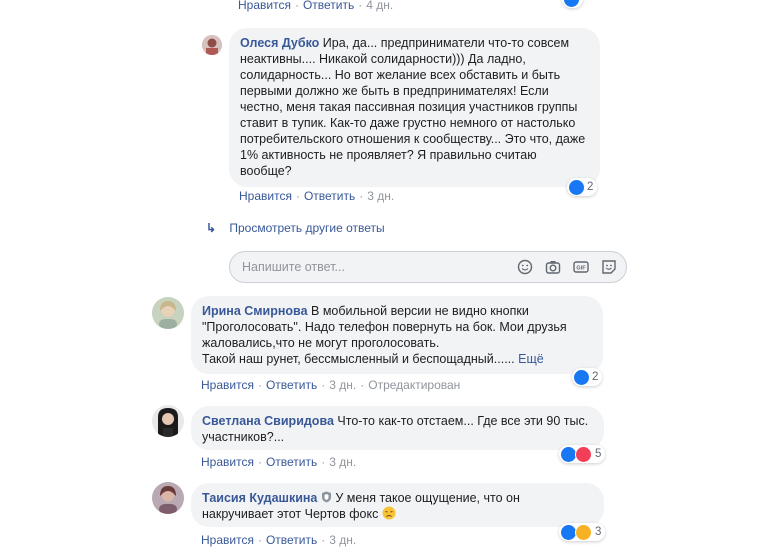 This screenshot has width=770, height=548. I want to click on svg-text: GIF, so click(581, 269).